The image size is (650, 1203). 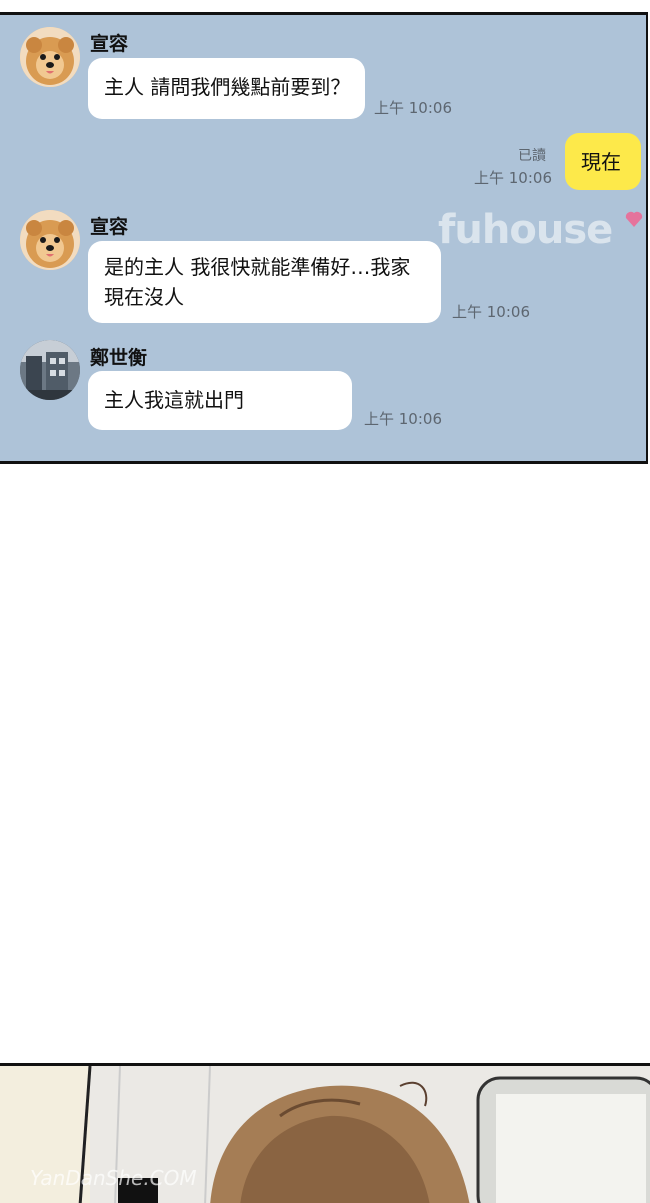 I want to click on my-message-bubble: 現在, so click(x=603, y=161).